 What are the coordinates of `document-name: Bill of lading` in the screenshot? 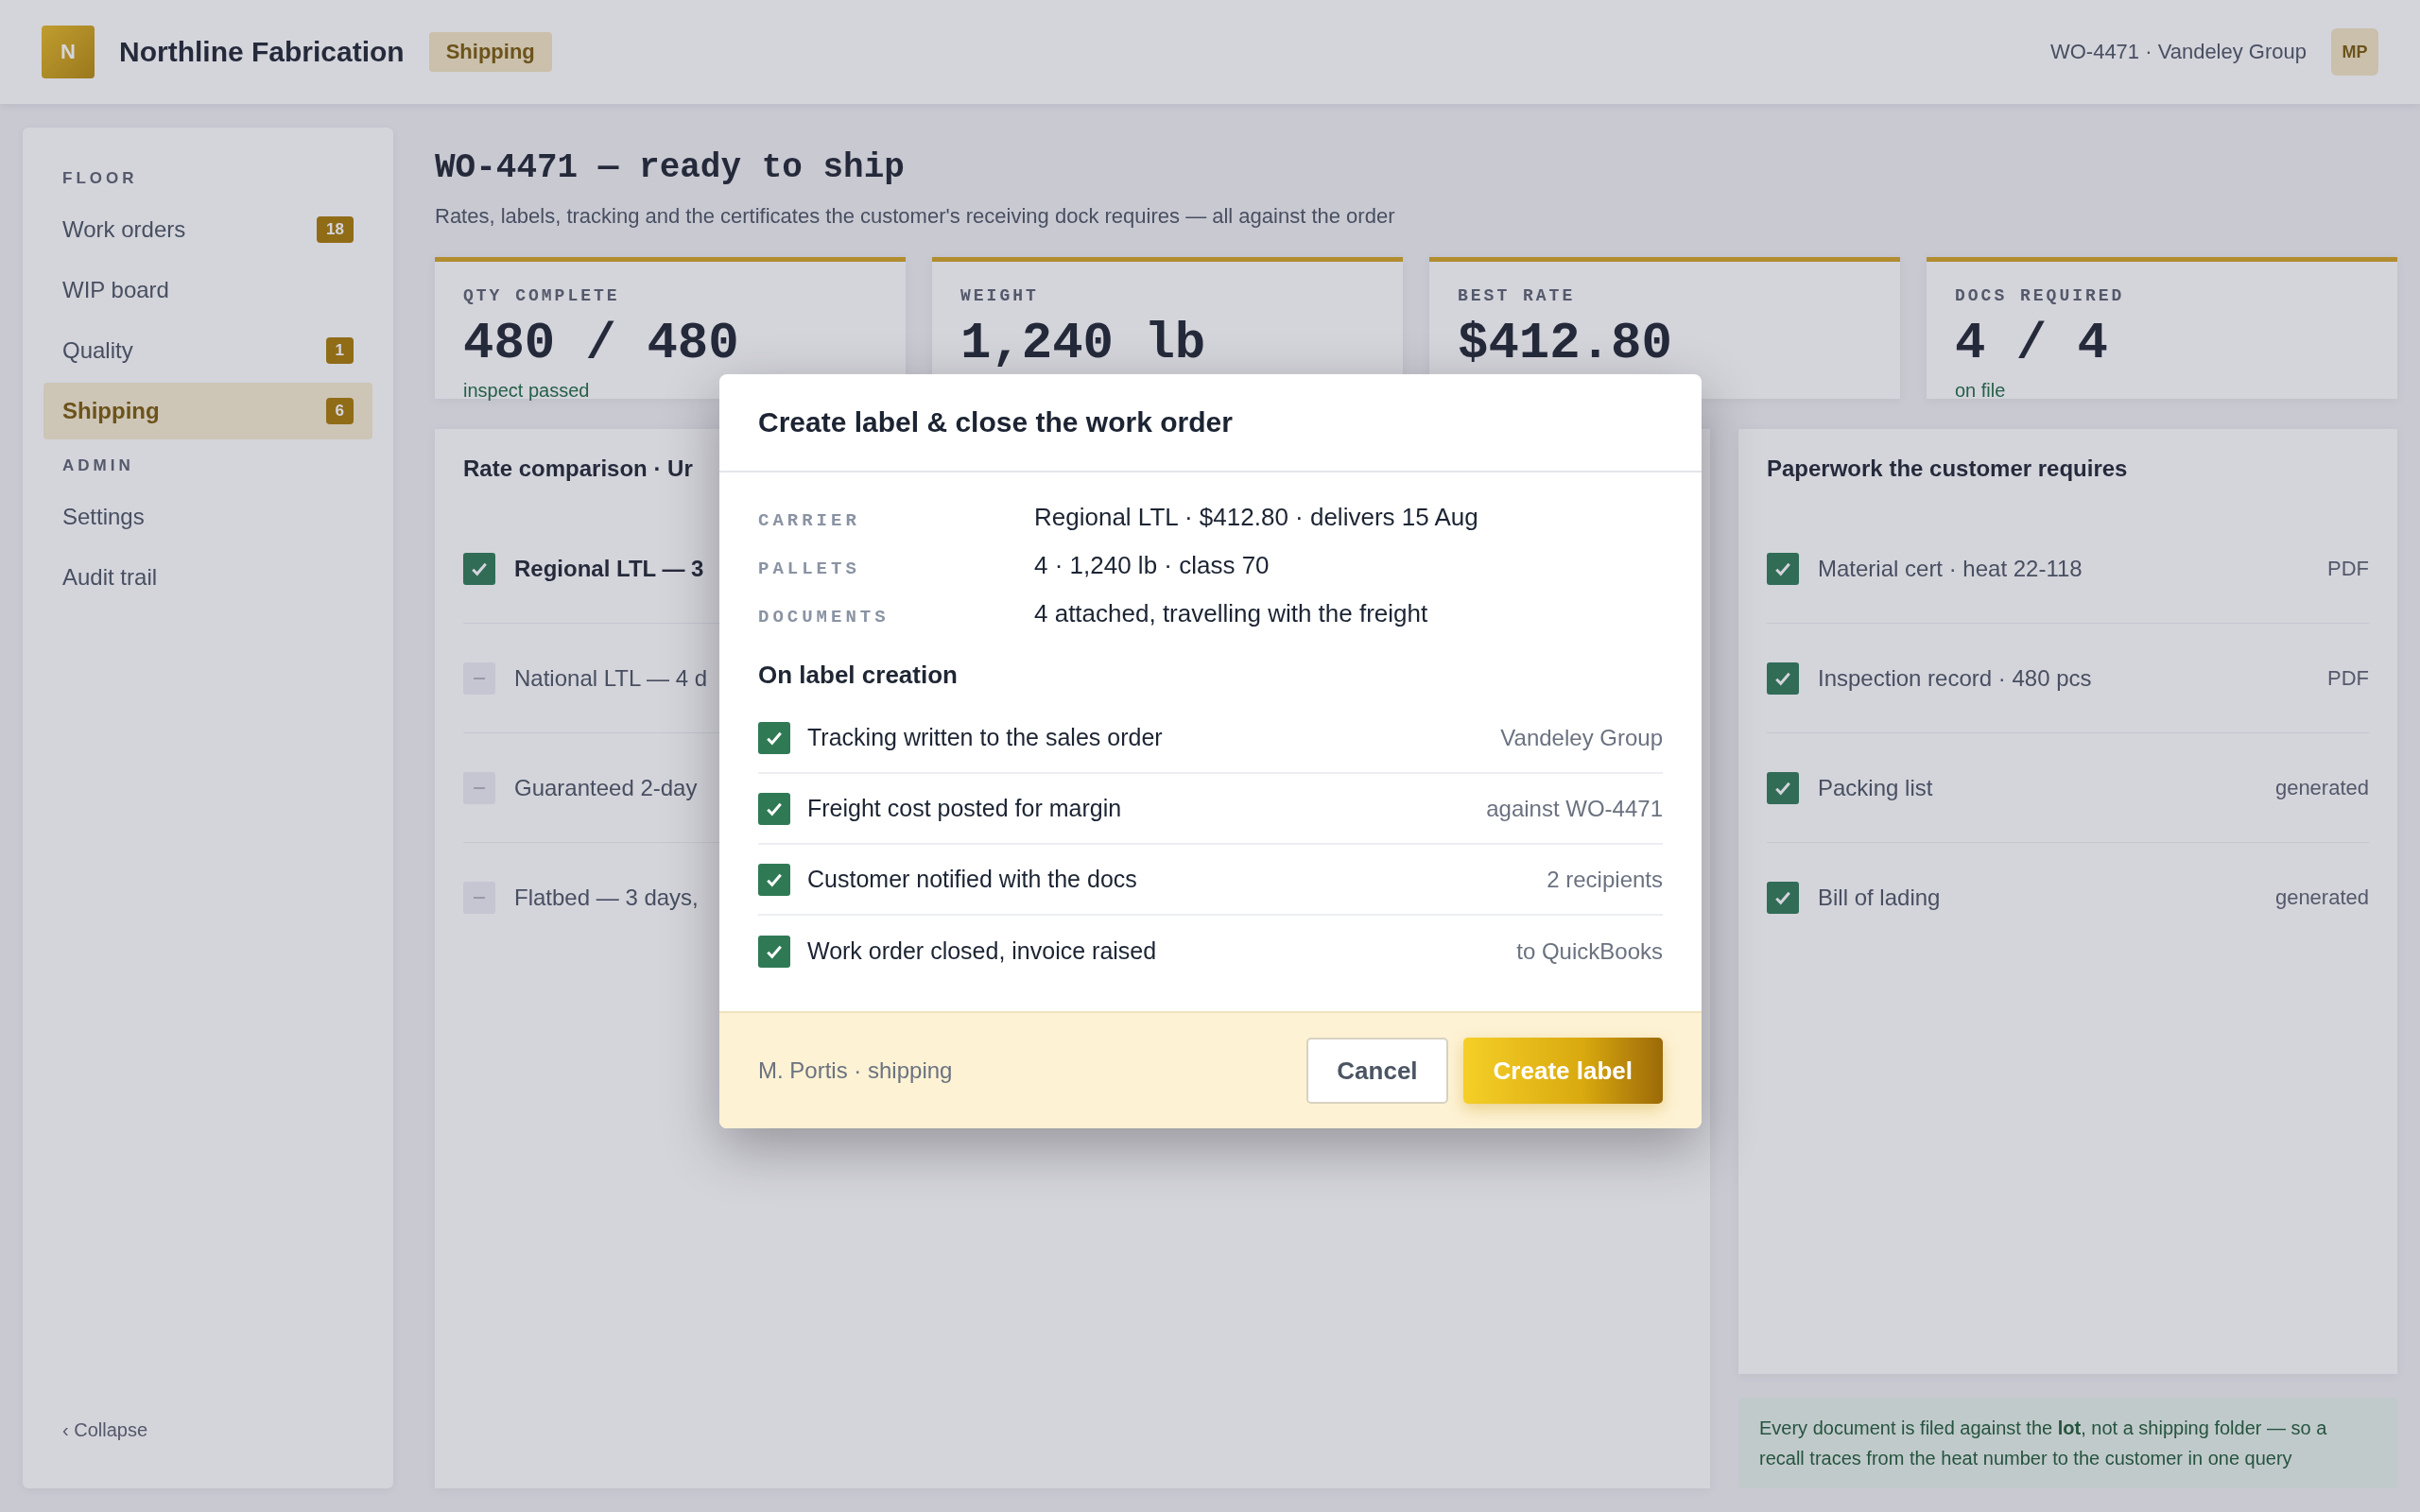 It's located at (1879, 898).